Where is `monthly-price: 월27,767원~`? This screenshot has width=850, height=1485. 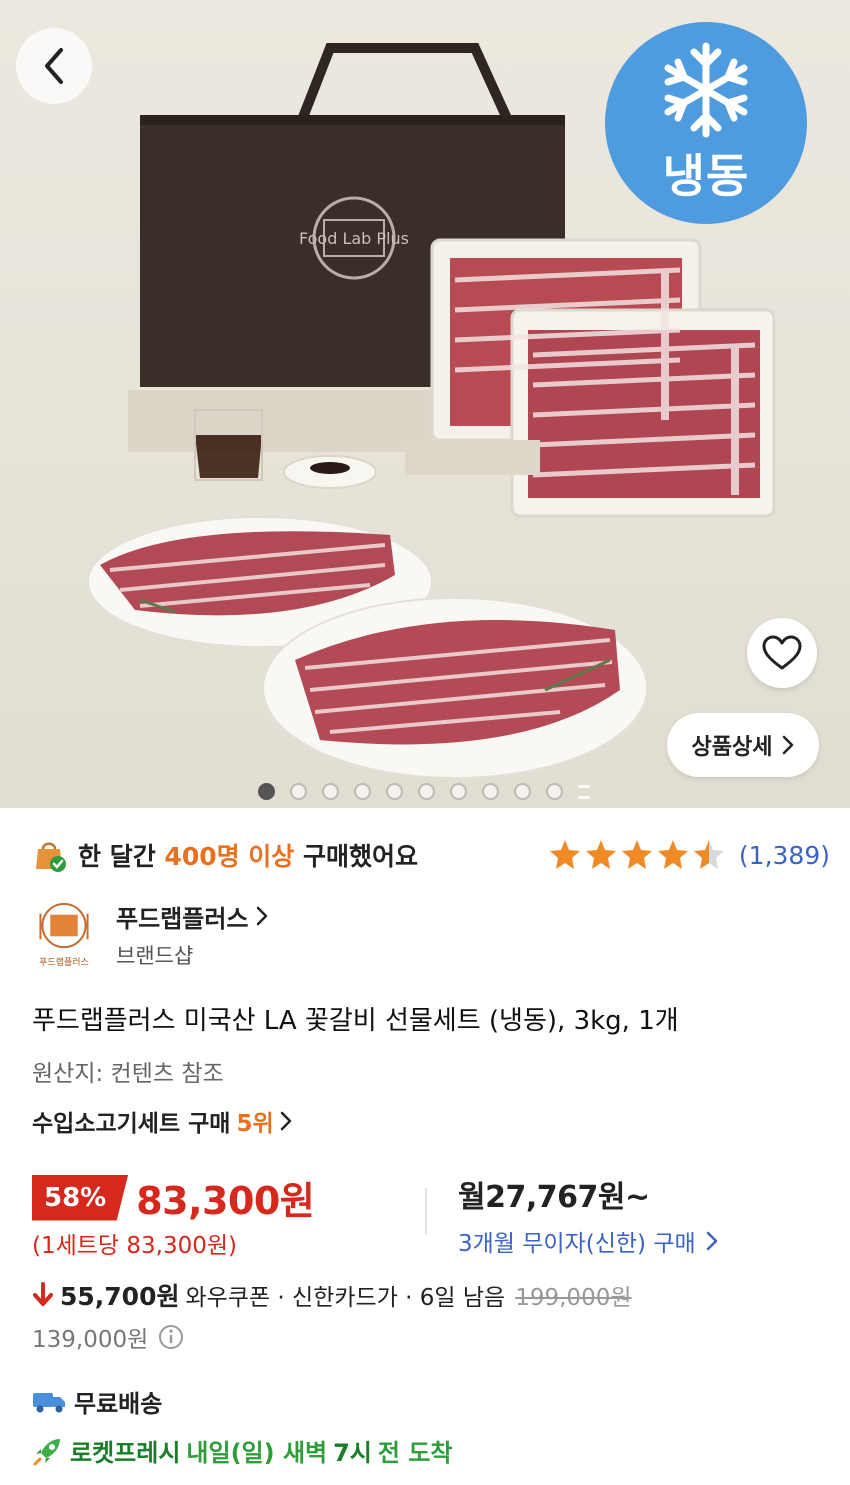 monthly-price: 월27,767원~ is located at coordinates (554, 1197).